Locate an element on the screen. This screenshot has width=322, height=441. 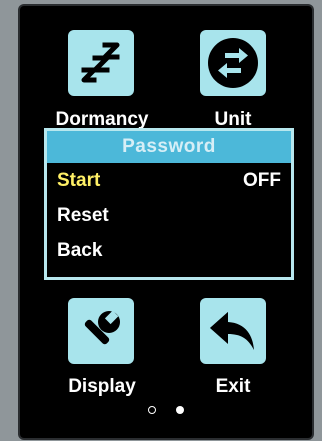
sleep-zzz-icon is located at coordinates (101, 63).